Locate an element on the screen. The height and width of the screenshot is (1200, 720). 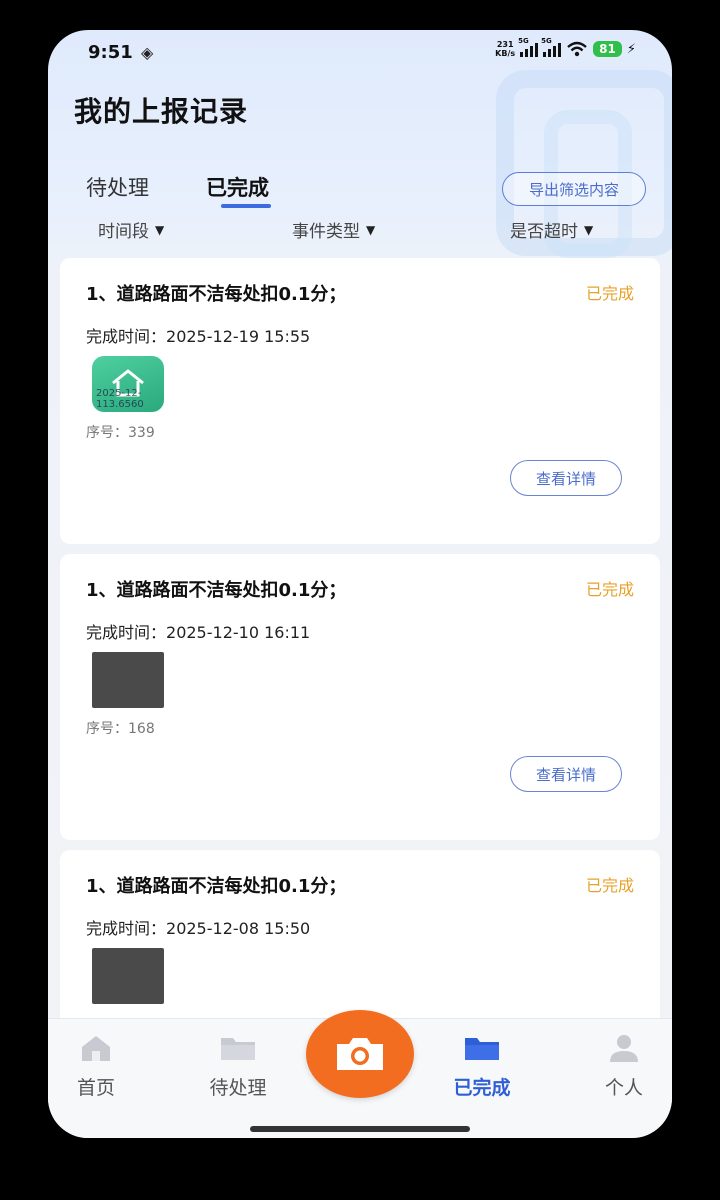
page-title: 我的上报记录 is located at coordinates (161, 111).